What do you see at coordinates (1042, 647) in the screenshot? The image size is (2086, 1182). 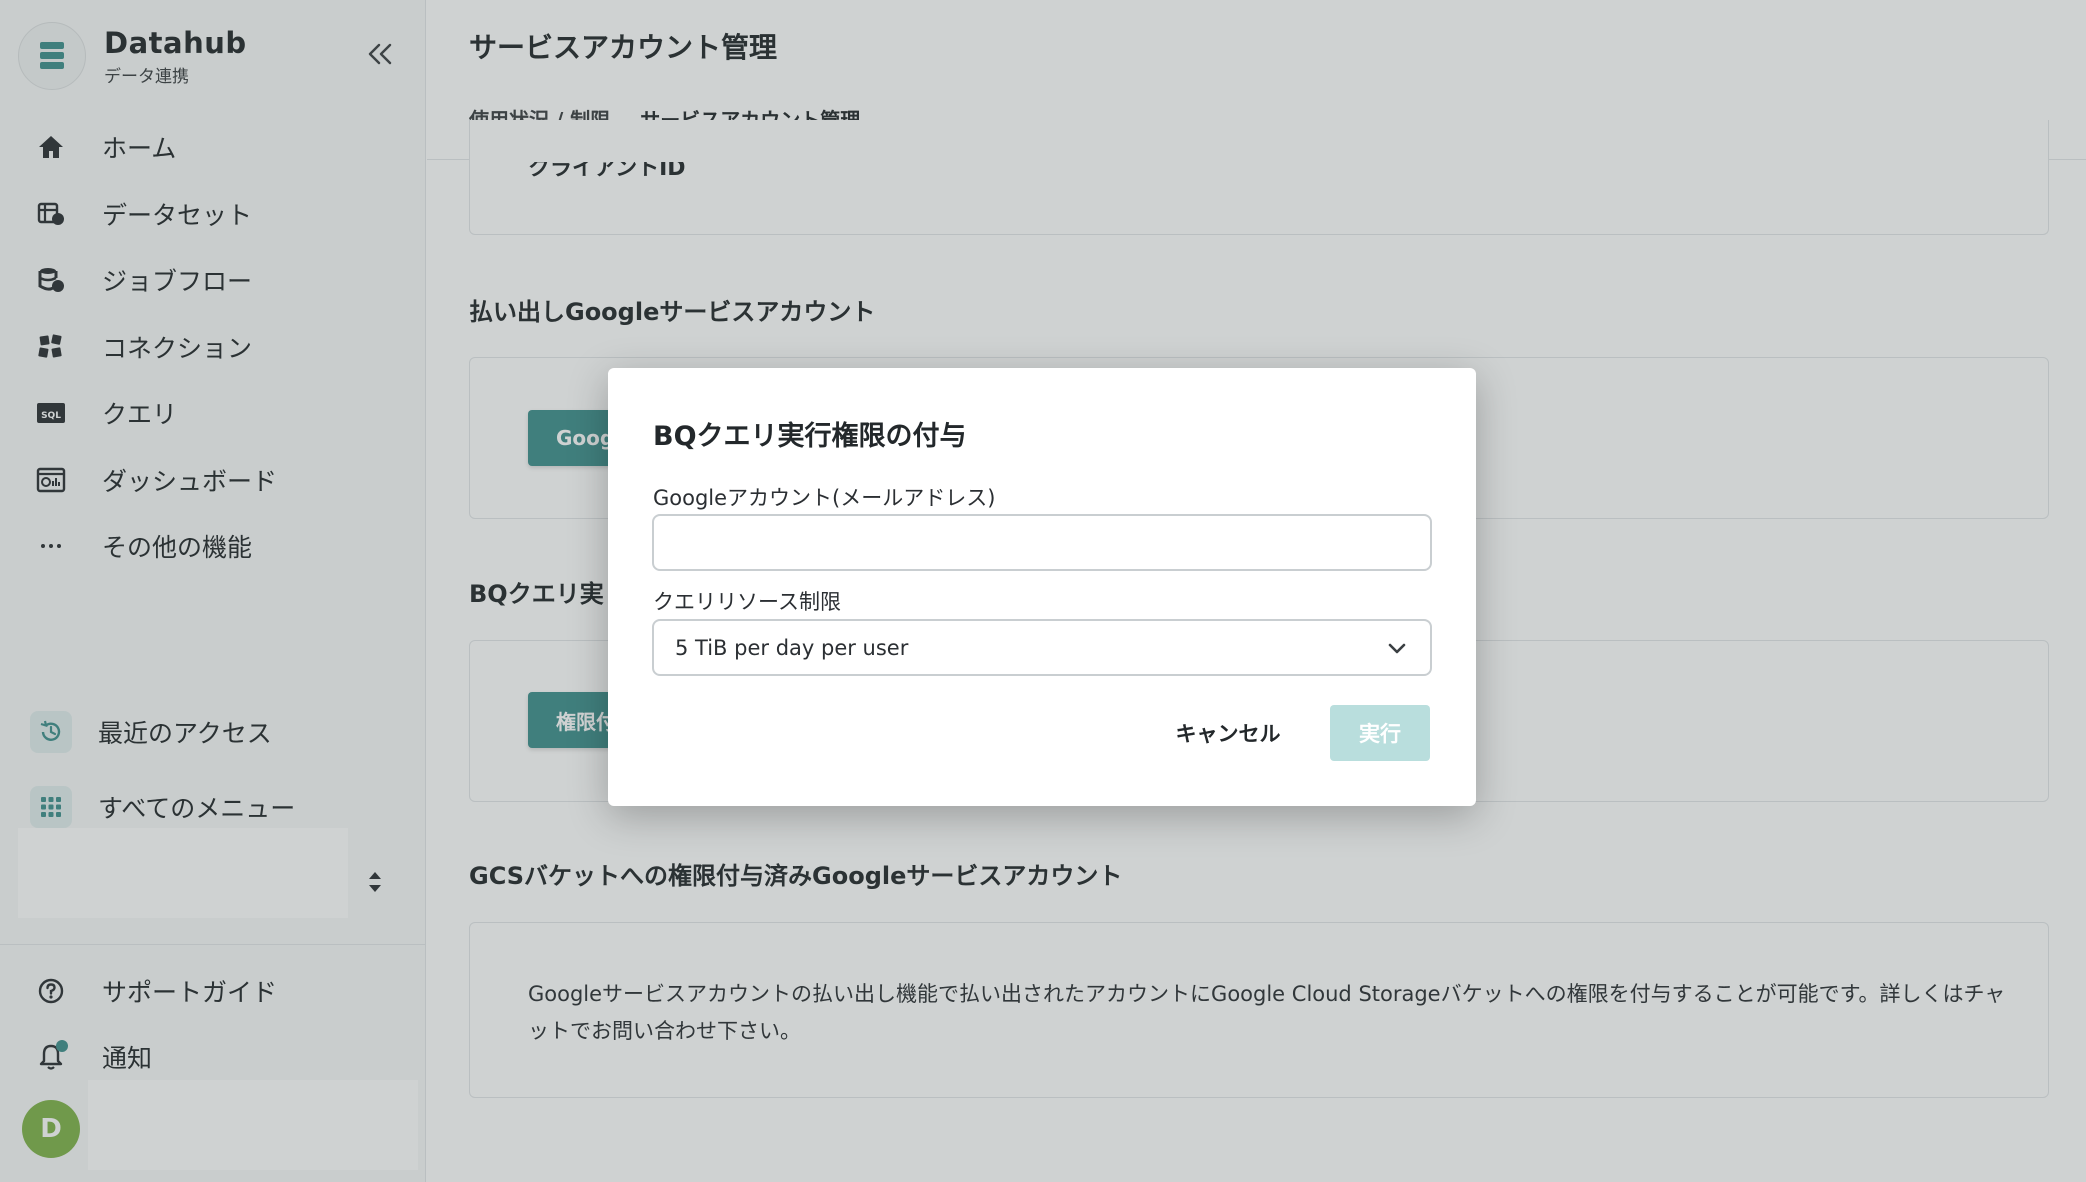 I see `resource-limit-select: 5 TiB per day per user` at bounding box center [1042, 647].